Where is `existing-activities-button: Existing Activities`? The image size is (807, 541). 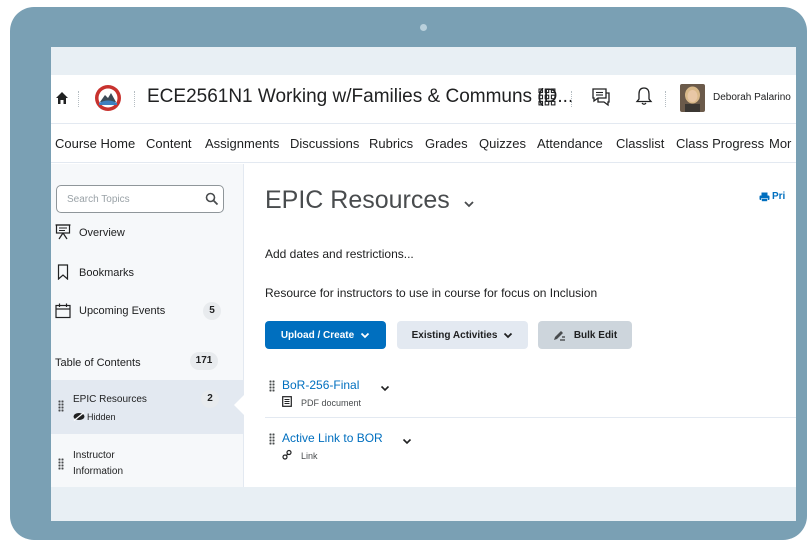
existing-activities-button: Existing Activities is located at coordinates (462, 335).